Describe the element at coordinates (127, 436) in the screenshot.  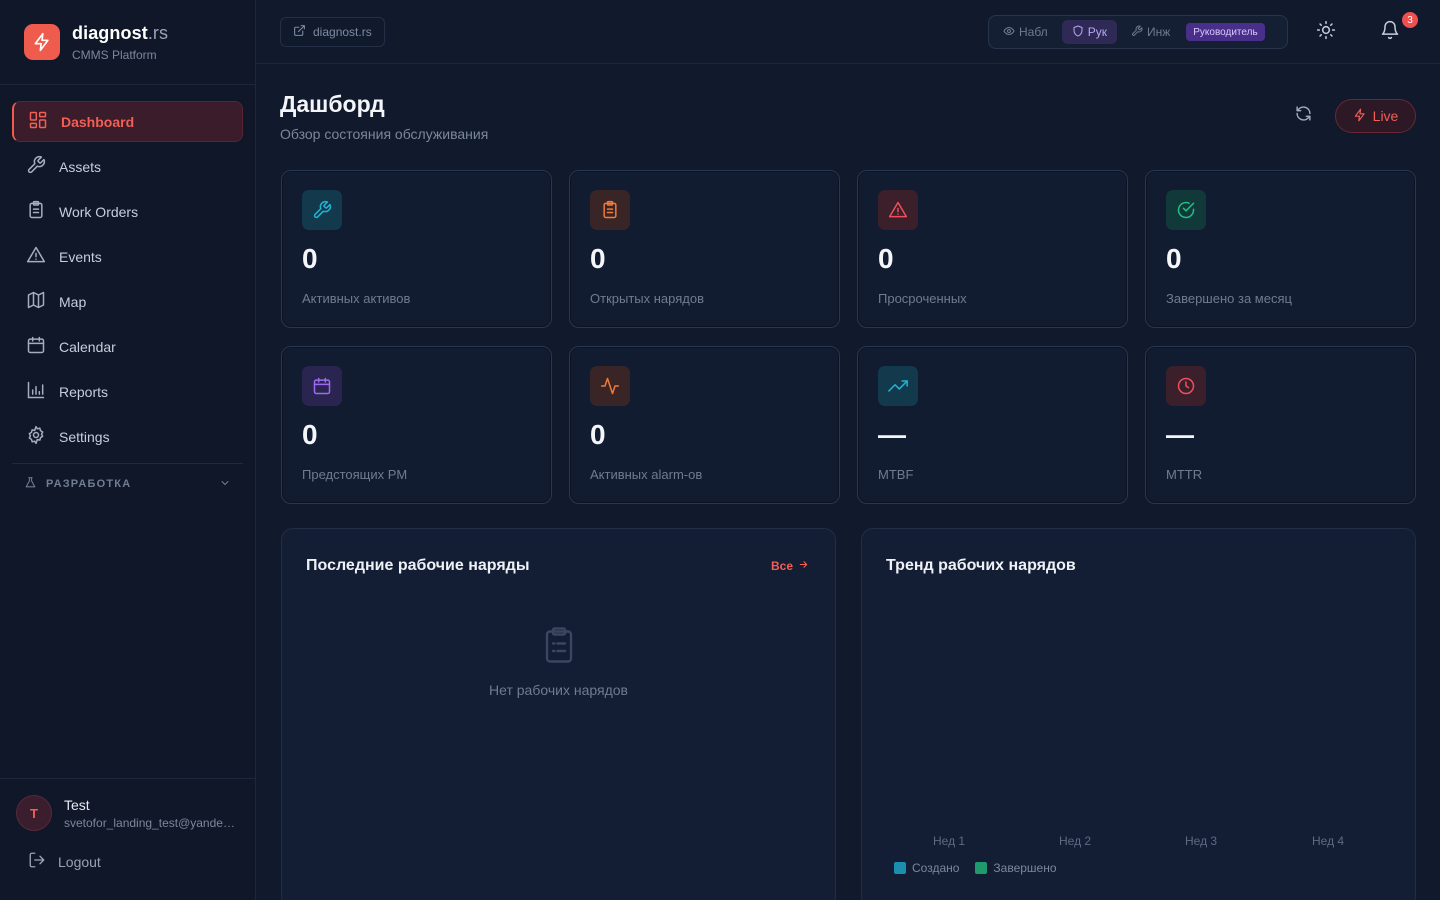
I see `sidebar-item-settings: Settings` at that location.